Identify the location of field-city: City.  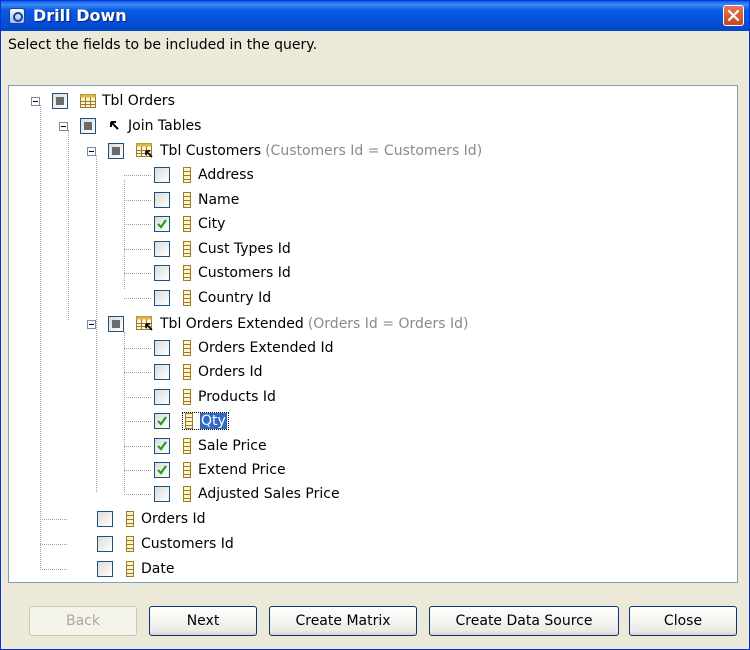
(189, 224).